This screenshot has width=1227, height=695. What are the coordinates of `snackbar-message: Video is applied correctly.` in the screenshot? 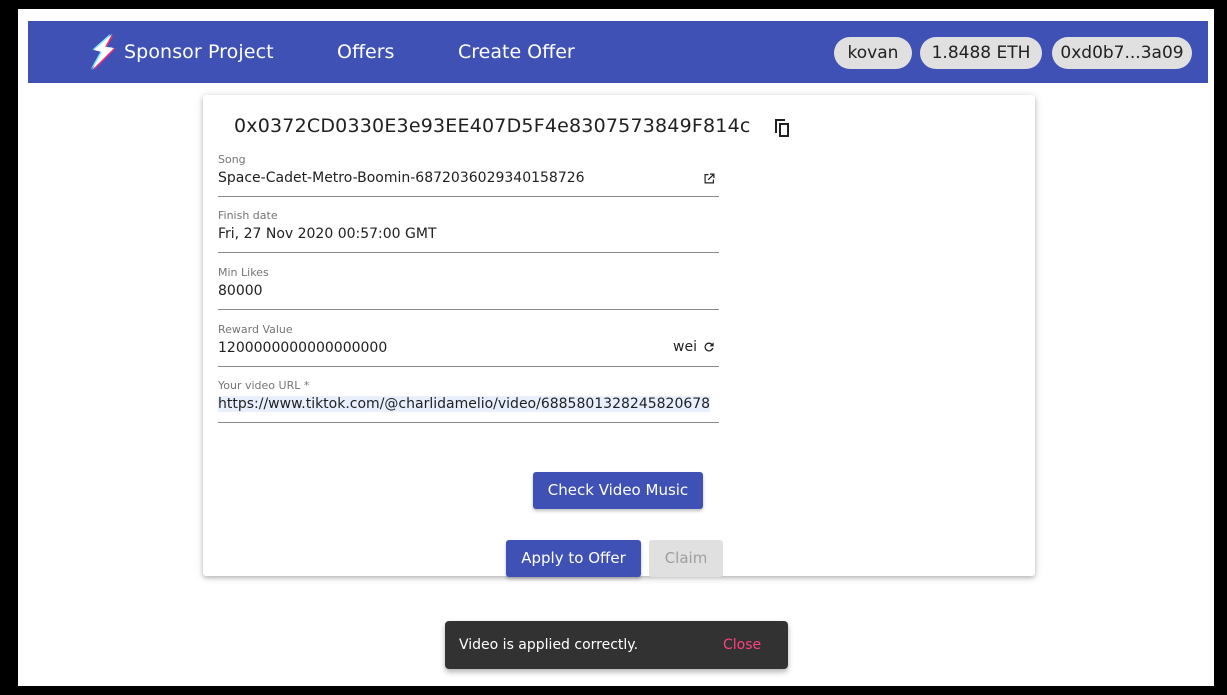 It's located at (549, 645).